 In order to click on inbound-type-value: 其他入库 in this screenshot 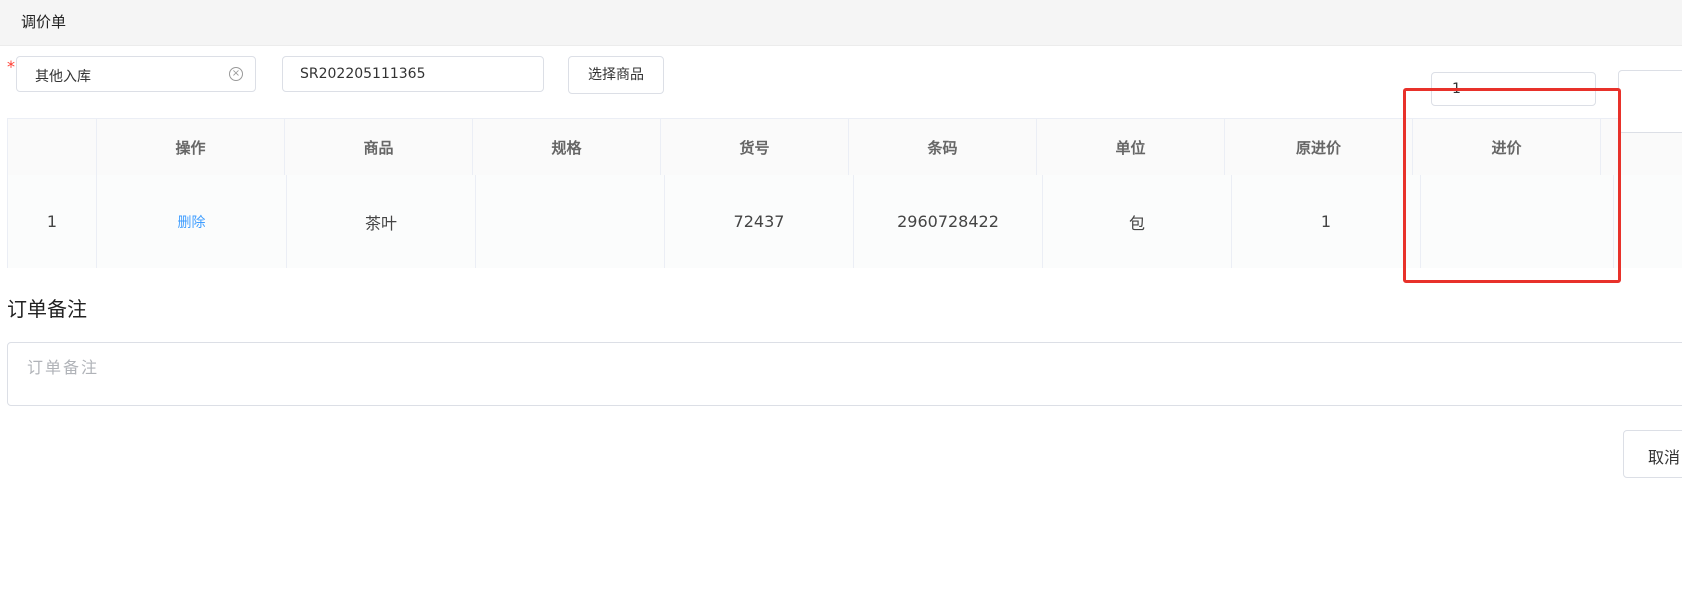, I will do `click(63, 77)`.